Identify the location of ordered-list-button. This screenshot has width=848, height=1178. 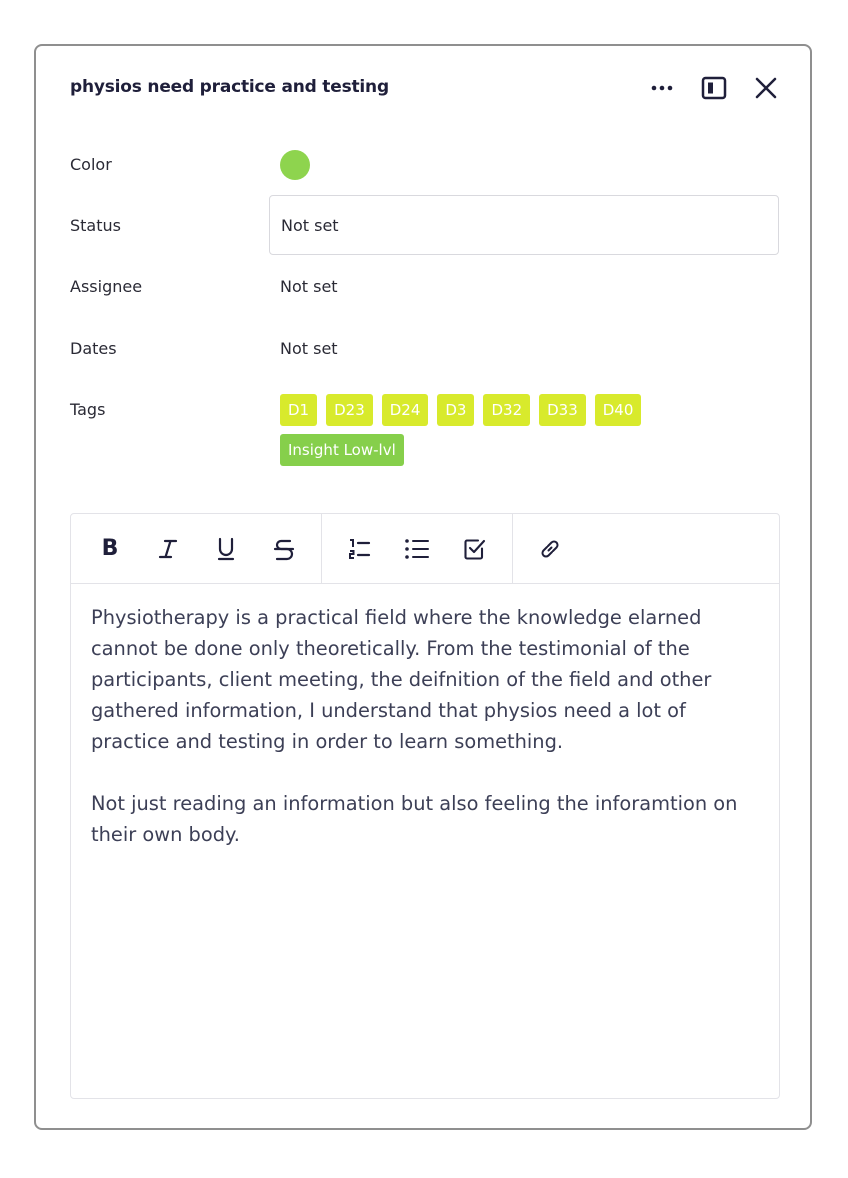
(359, 549).